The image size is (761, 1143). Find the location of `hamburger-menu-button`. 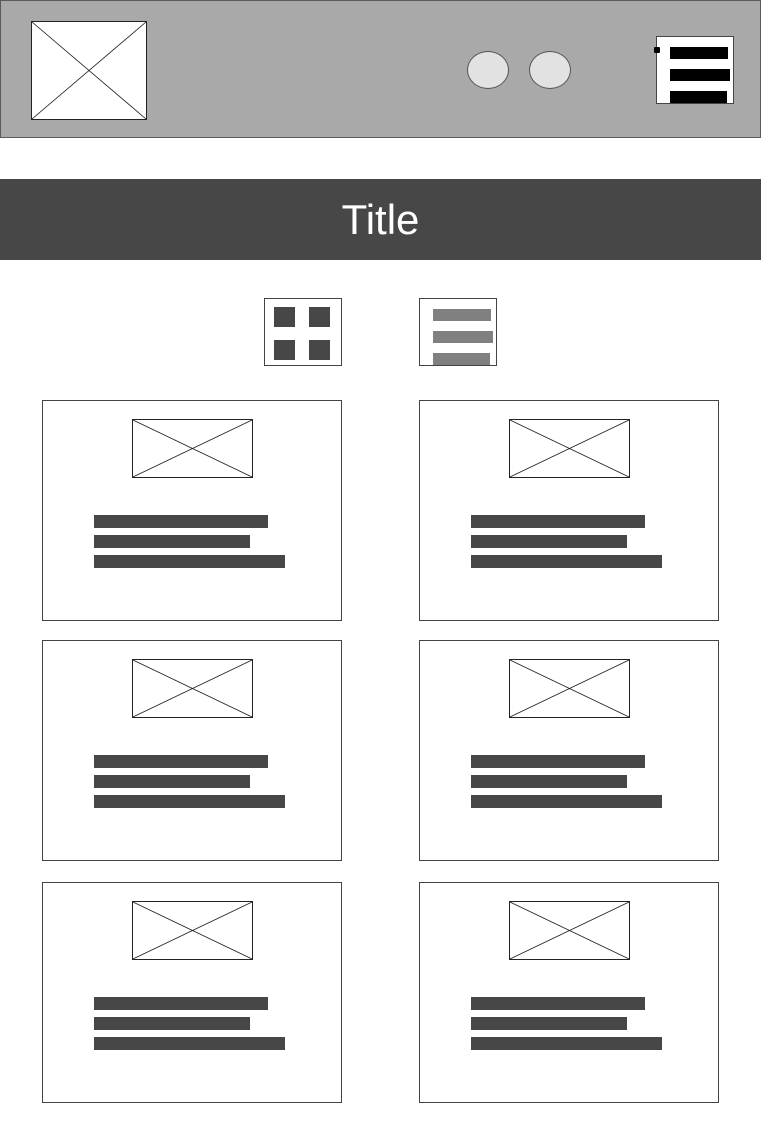

hamburger-menu-button is located at coordinates (694, 70).